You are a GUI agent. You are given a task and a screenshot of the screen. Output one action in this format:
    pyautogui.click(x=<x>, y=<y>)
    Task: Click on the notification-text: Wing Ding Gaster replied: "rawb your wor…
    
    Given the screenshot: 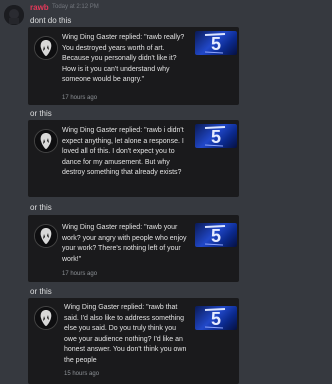 What is the action you would take?
    pyautogui.click(x=124, y=243)
    